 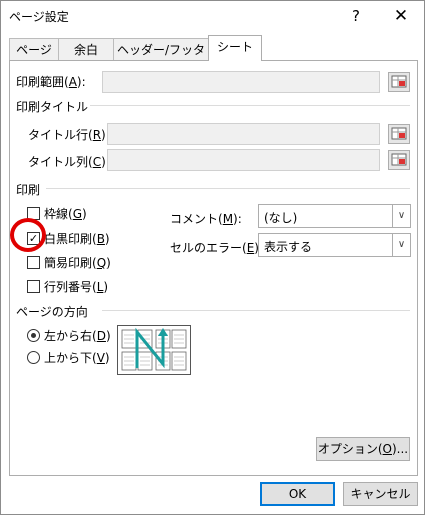 I want to click on print-area-field, so click(x=241, y=82).